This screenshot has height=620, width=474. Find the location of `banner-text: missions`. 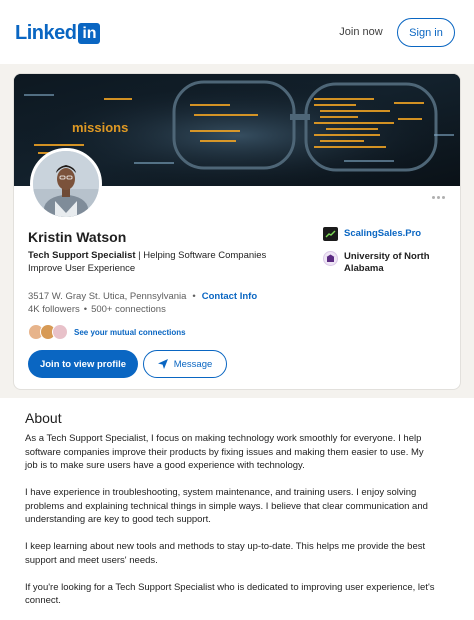

banner-text: missions is located at coordinates (100, 127).